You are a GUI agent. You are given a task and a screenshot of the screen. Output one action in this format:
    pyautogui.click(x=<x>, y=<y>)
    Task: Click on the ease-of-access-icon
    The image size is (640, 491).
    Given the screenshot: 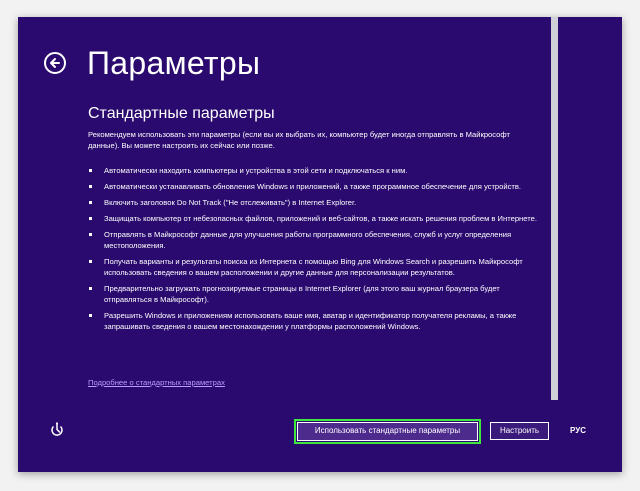 What is the action you would take?
    pyautogui.click(x=57, y=428)
    